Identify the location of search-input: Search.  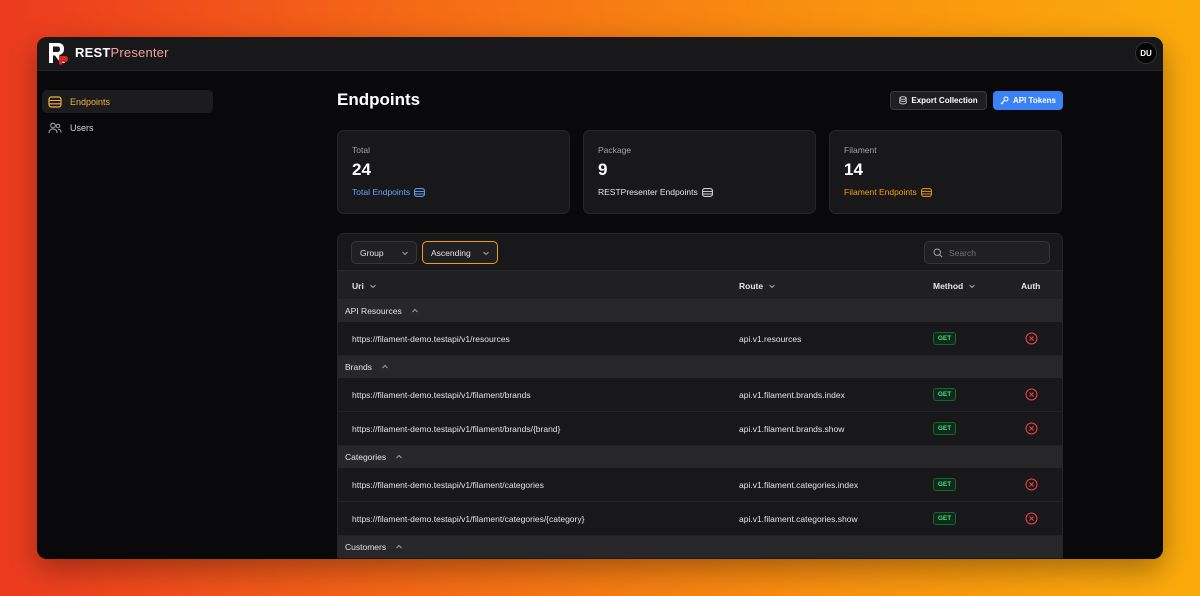
(987, 252).